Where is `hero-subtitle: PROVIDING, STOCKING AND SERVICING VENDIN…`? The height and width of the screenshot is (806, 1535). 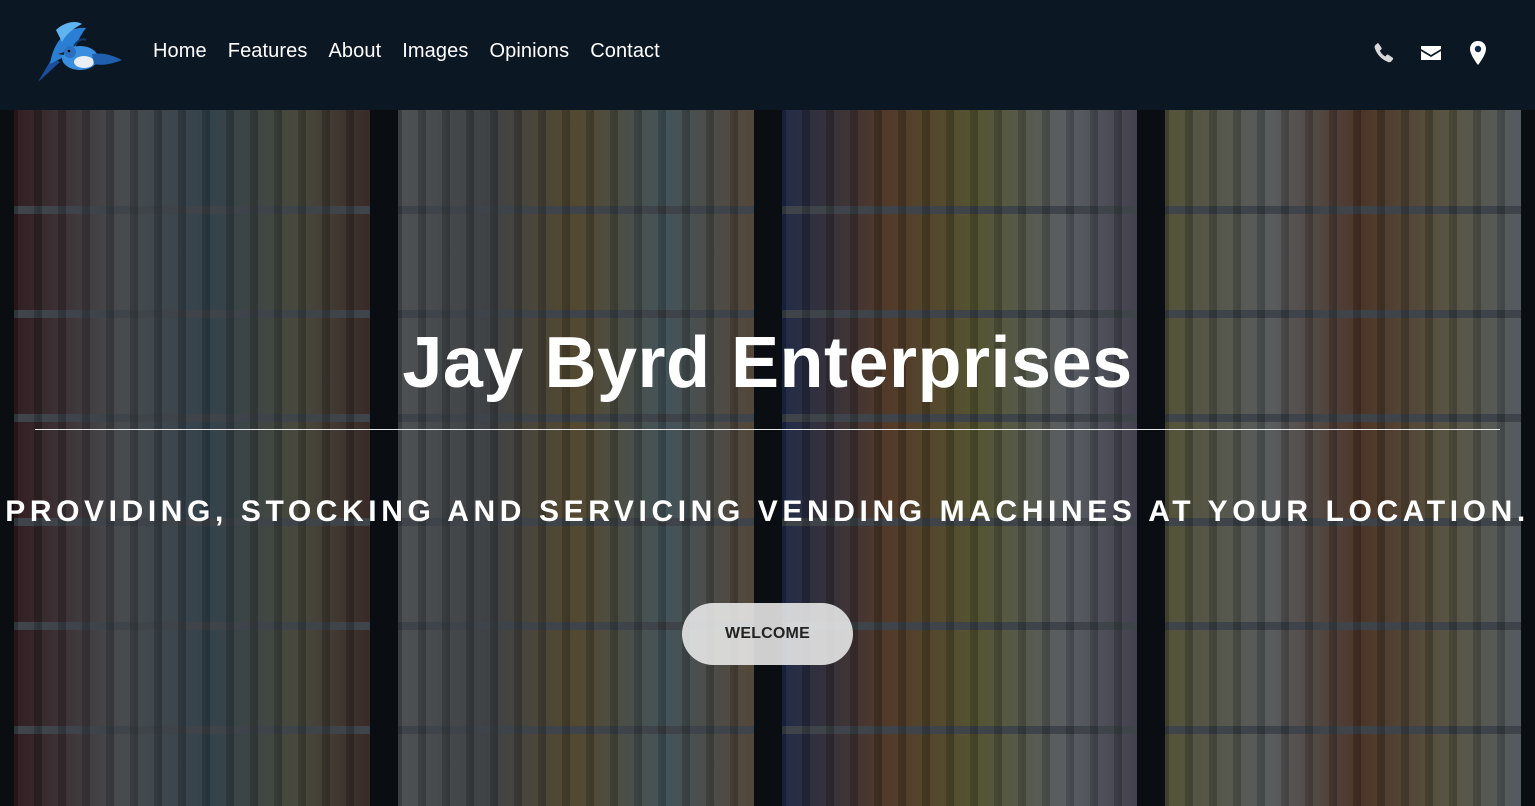 hero-subtitle: PROVIDING, STOCKING AND SERVICING VENDIN… is located at coordinates (767, 511).